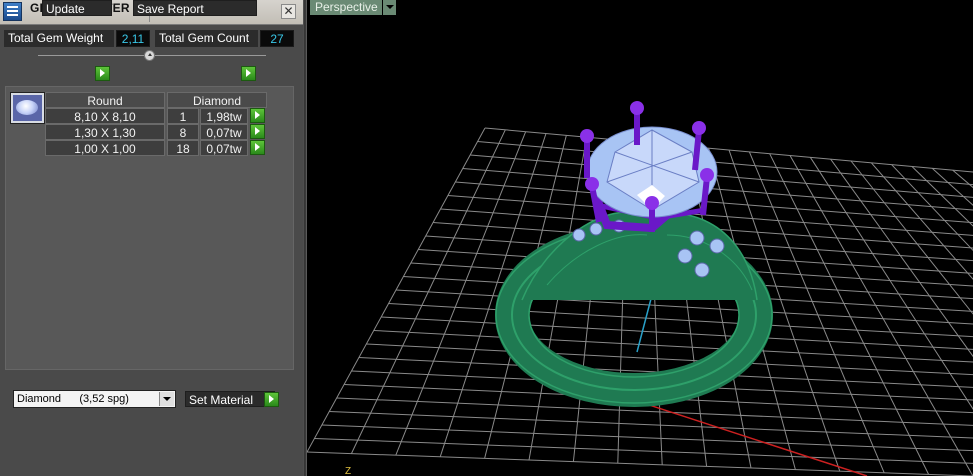  What do you see at coordinates (105, 100) in the screenshot?
I see `table-header-shape: Round` at bounding box center [105, 100].